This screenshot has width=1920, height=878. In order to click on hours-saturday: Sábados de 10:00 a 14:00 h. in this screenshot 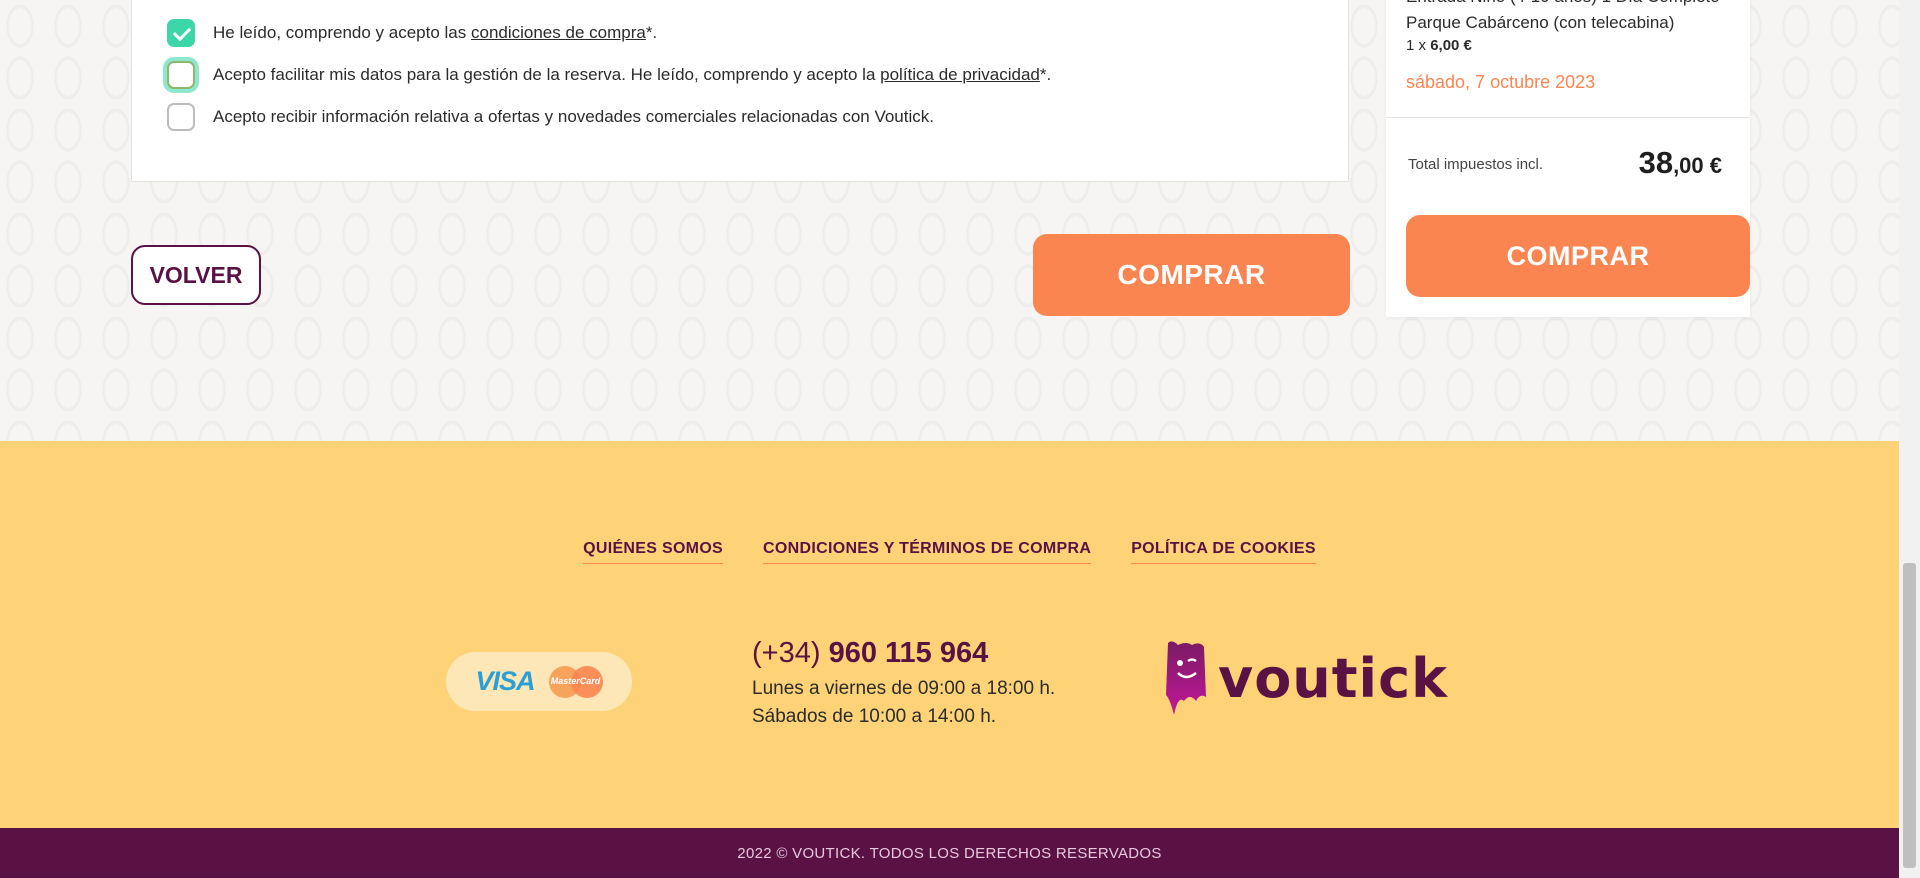, I will do `click(874, 716)`.